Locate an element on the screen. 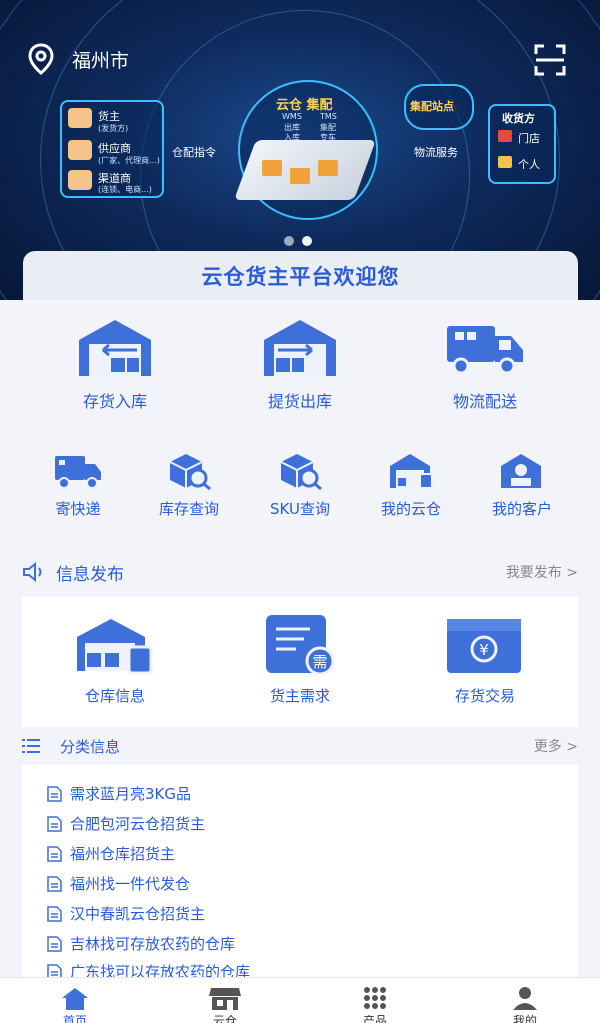 This screenshot has height=1023, width=600. tab-label: 云仓 is located at coordinates (224, 1018).